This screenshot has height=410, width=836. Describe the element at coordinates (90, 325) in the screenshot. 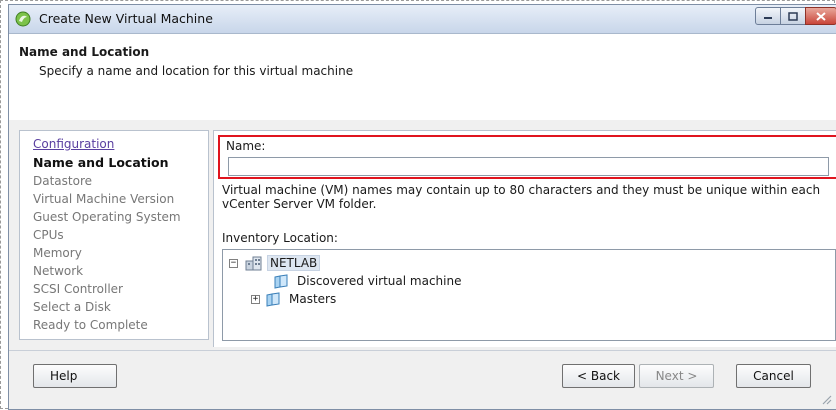

I see `step-ready-to-complete: Ready to Complete` at that location.